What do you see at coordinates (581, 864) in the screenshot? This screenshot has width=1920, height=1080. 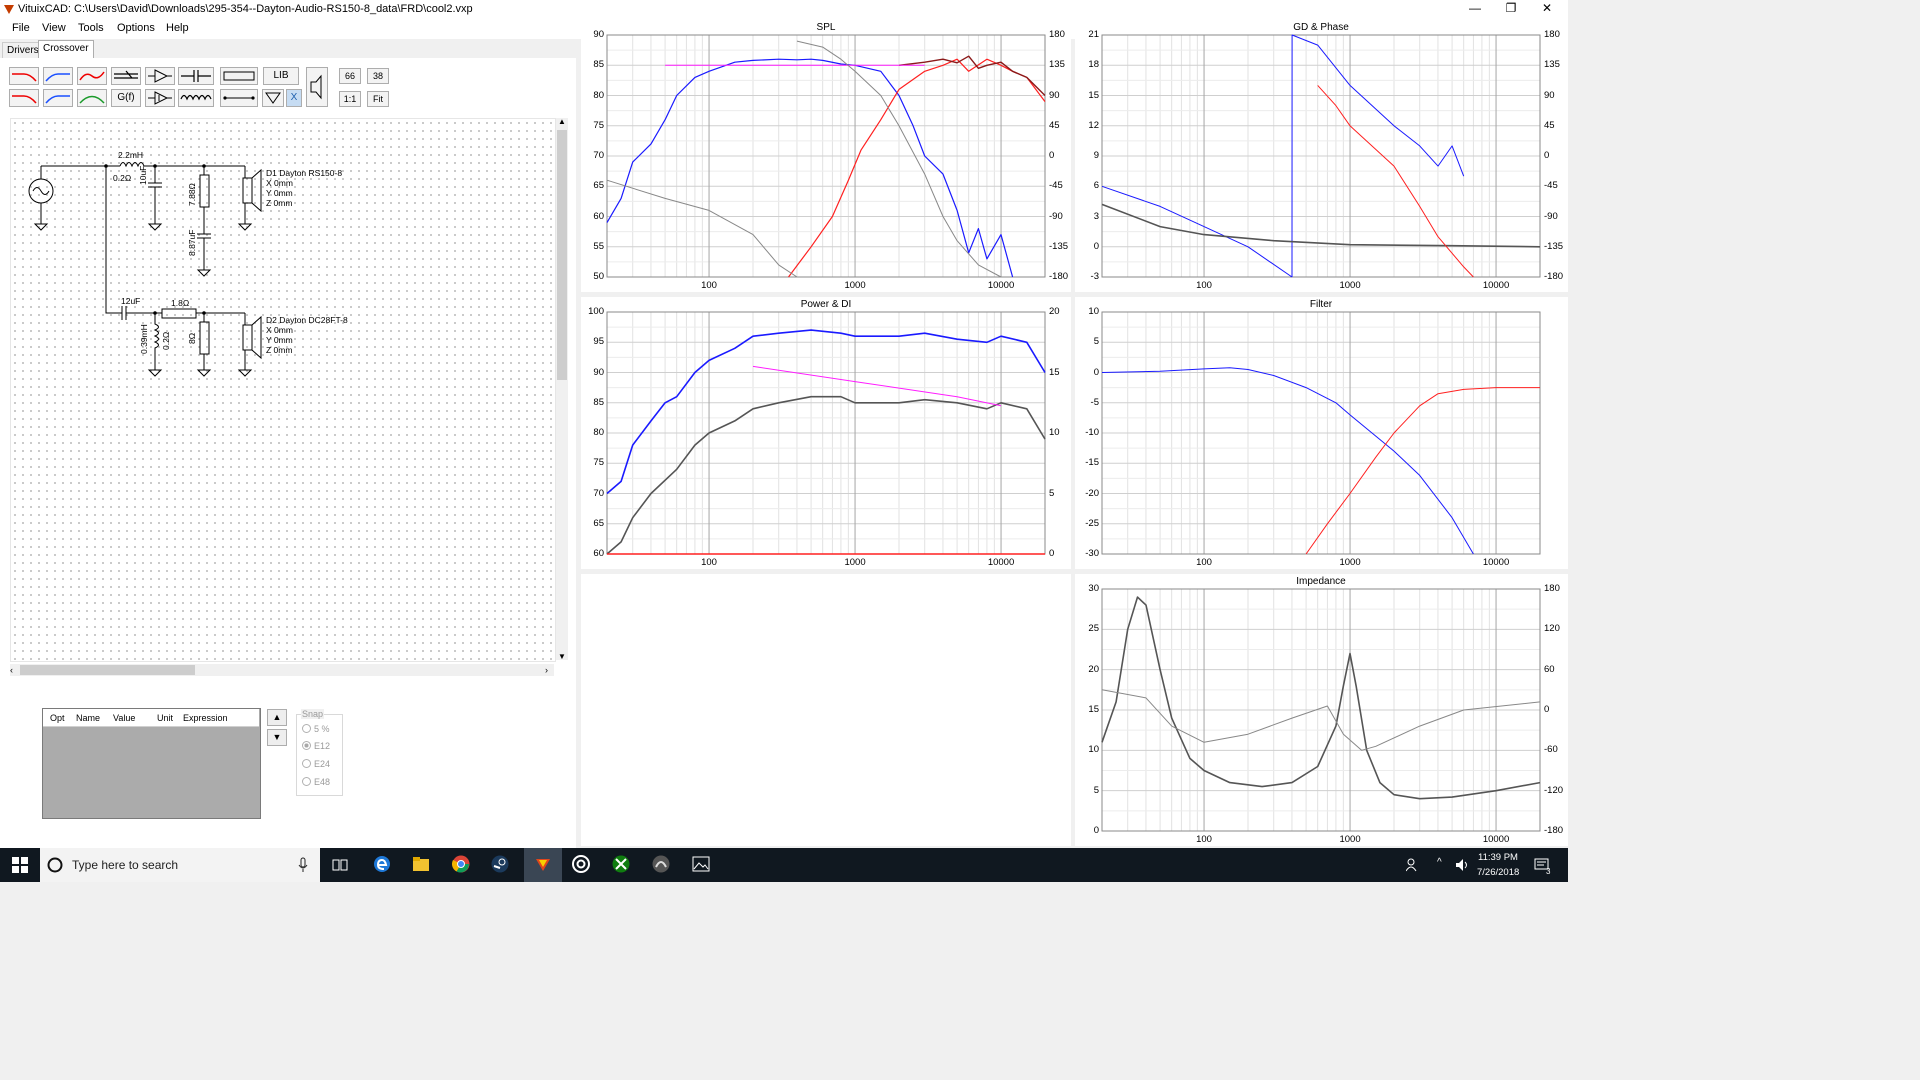 I see `circle-app-icon` at bounding box center [581, 864].